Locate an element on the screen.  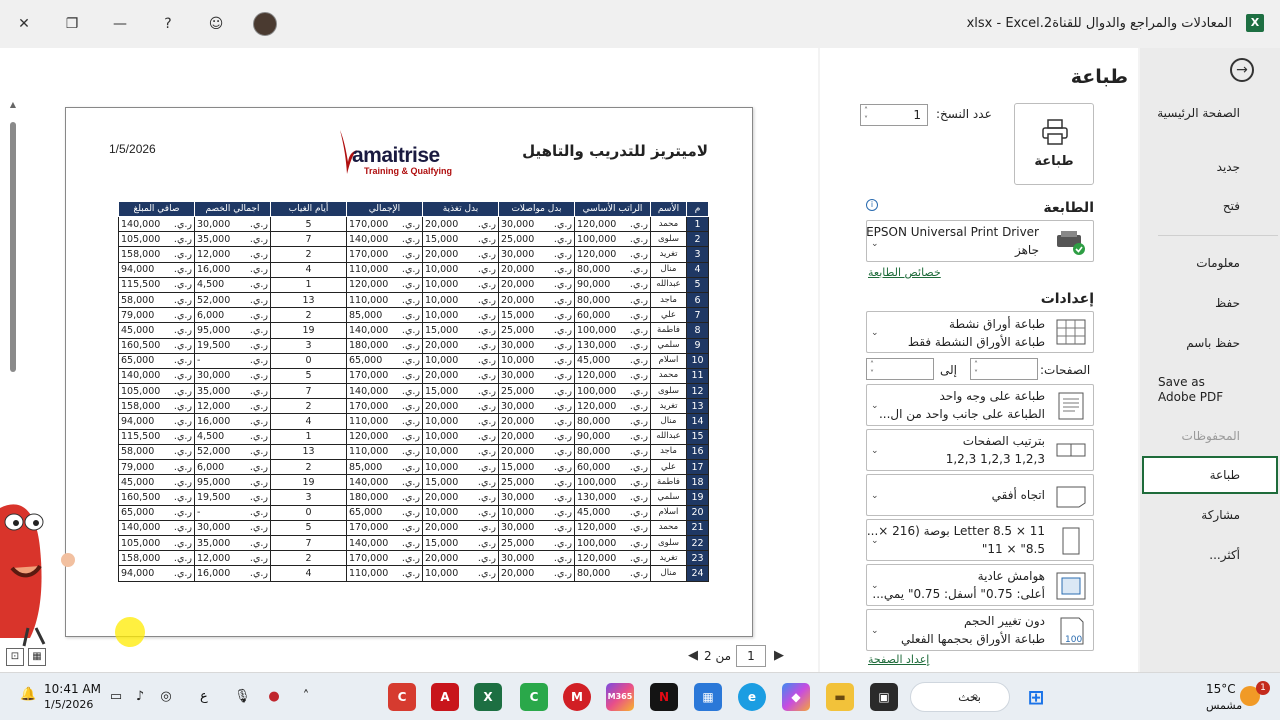
table-cell: ر.ي. 158,000 is located at coordinates (156, 254).